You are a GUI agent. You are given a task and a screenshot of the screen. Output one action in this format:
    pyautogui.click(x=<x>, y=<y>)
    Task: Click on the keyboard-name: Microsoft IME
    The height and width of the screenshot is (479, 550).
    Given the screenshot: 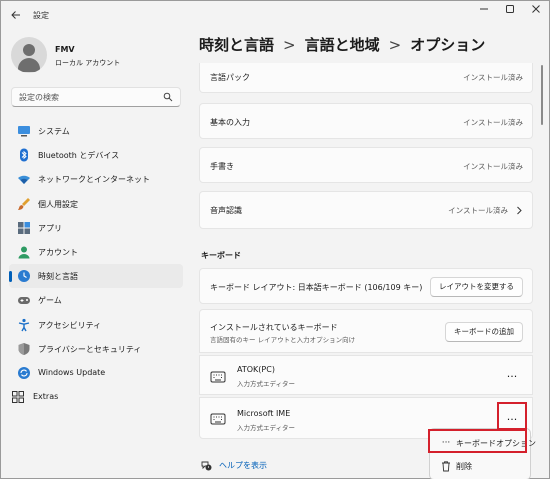 What is the action you would take?
    pyautogui.click(x=264, y=413)
    